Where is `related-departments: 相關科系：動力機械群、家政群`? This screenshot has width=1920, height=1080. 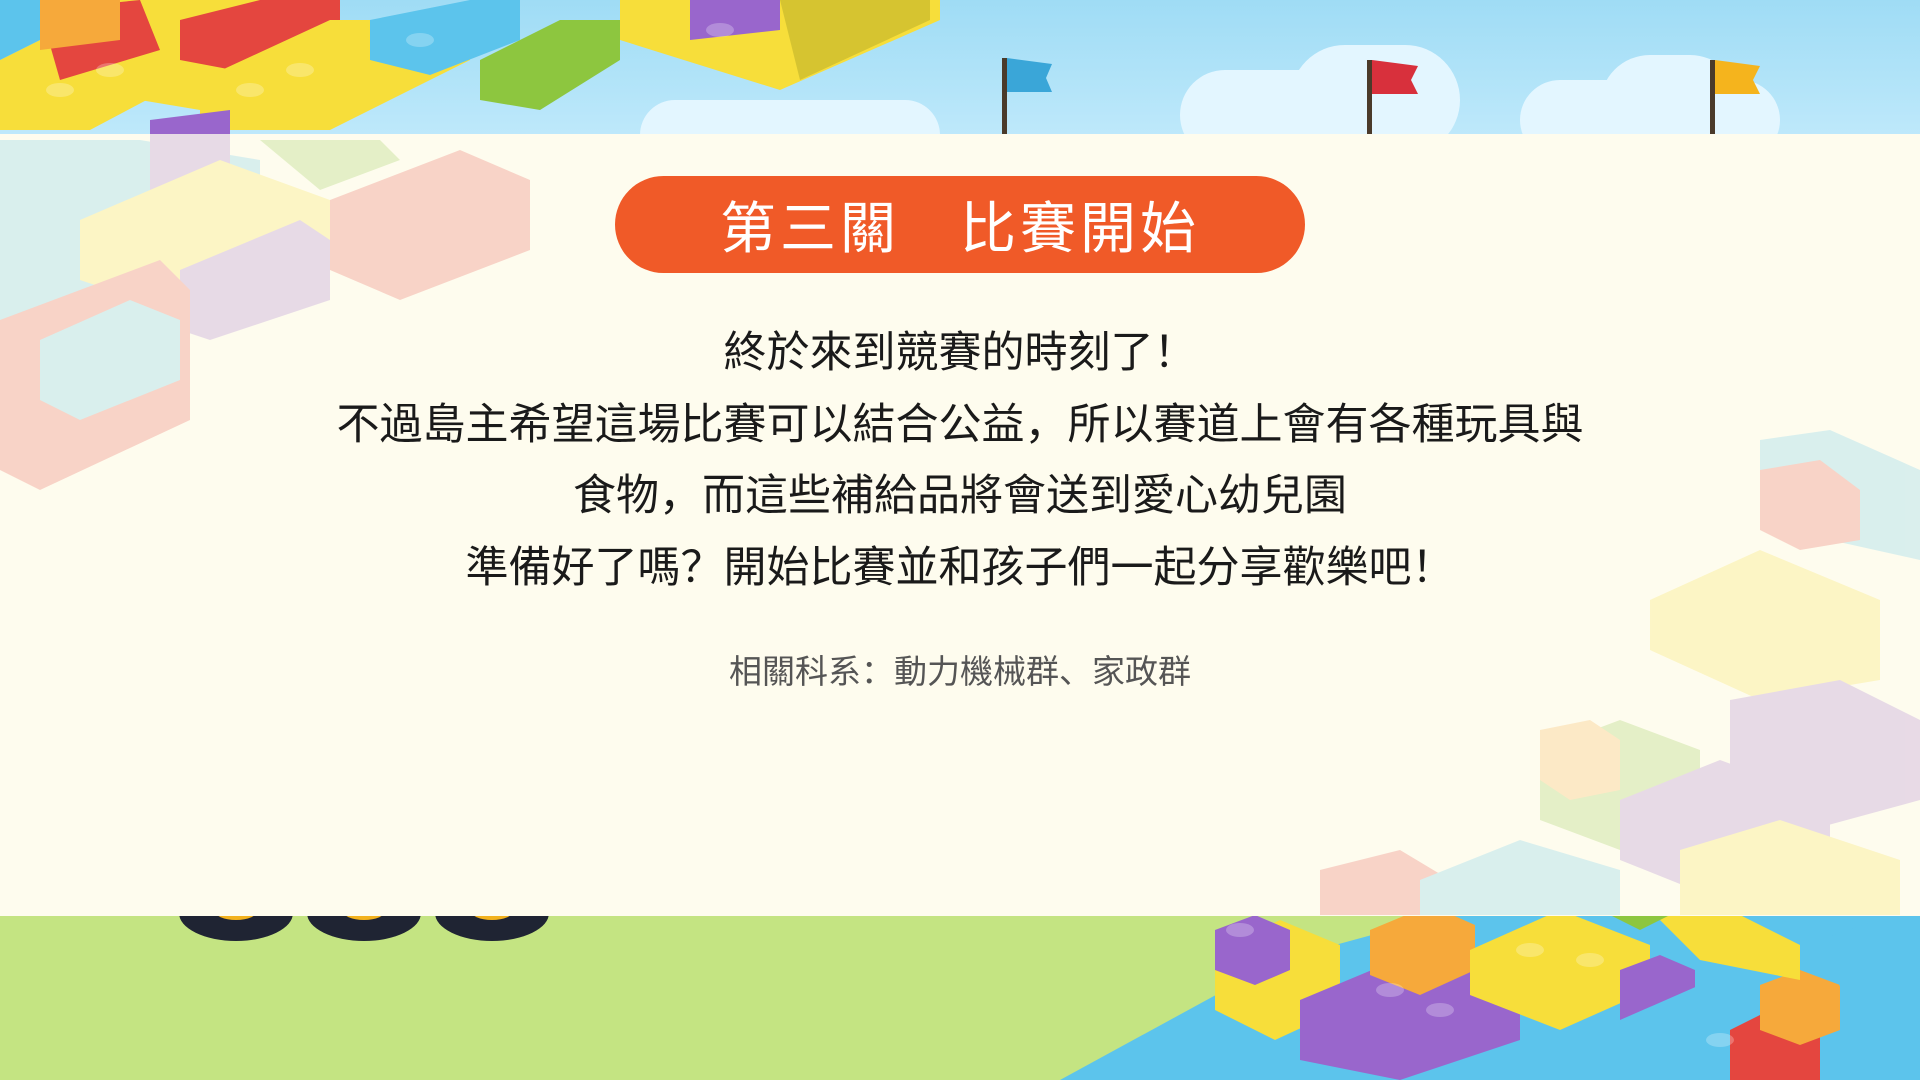 related-departments: 相關科系：動力機械群、家政群 is located at coordinates (960, 671).